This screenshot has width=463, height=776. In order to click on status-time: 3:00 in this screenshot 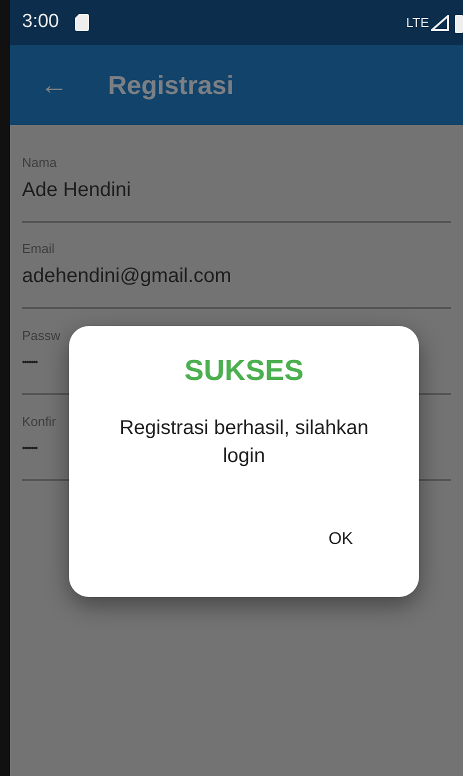, I will do `click(40, 22)`.